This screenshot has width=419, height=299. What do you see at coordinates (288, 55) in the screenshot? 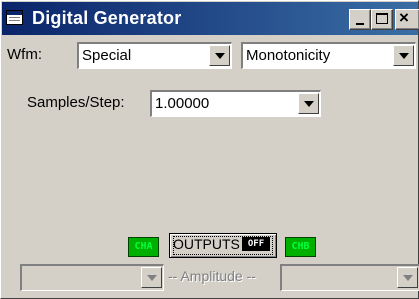
I see `waveform-subtype-value: Monotonicity` at bounding box center [288, 55].